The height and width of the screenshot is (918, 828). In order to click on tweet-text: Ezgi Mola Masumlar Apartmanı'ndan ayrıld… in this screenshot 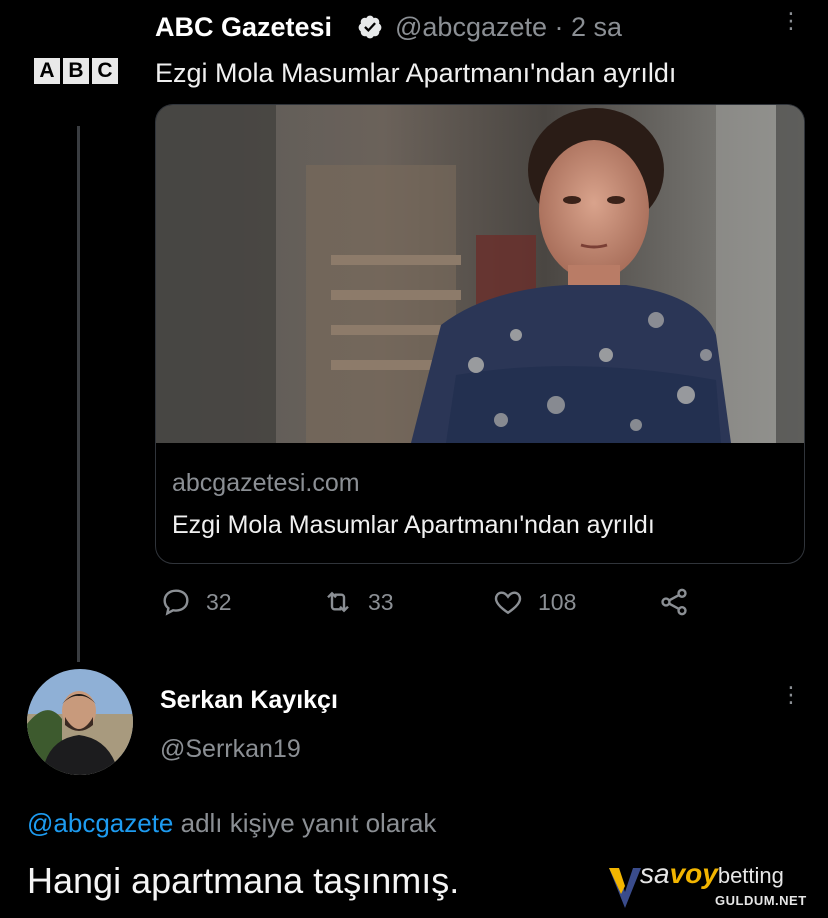, I will do `click(416, 73)`.